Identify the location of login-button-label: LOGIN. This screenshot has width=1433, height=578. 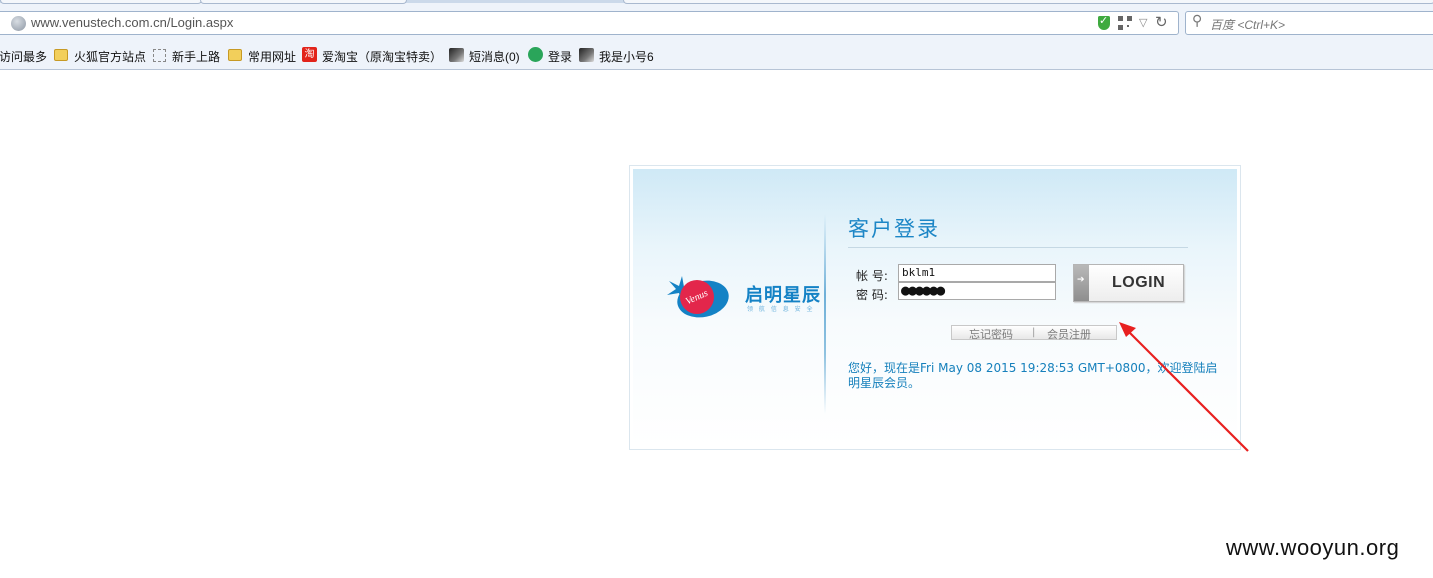
(1139, 282).